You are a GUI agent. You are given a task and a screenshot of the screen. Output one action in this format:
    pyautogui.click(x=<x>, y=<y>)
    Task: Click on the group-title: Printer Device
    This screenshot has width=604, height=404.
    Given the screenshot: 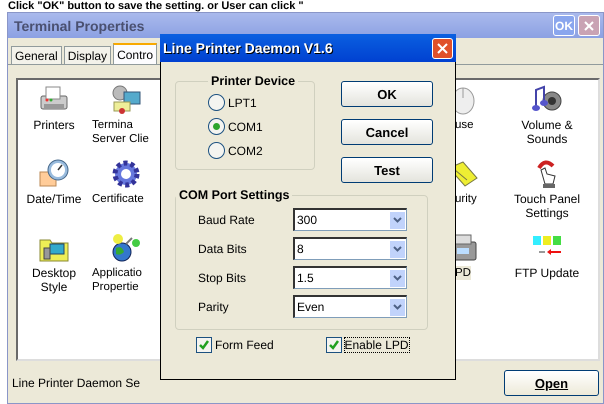 What is the action you would take?
    pyautogui.click(x=253, y=81)
    